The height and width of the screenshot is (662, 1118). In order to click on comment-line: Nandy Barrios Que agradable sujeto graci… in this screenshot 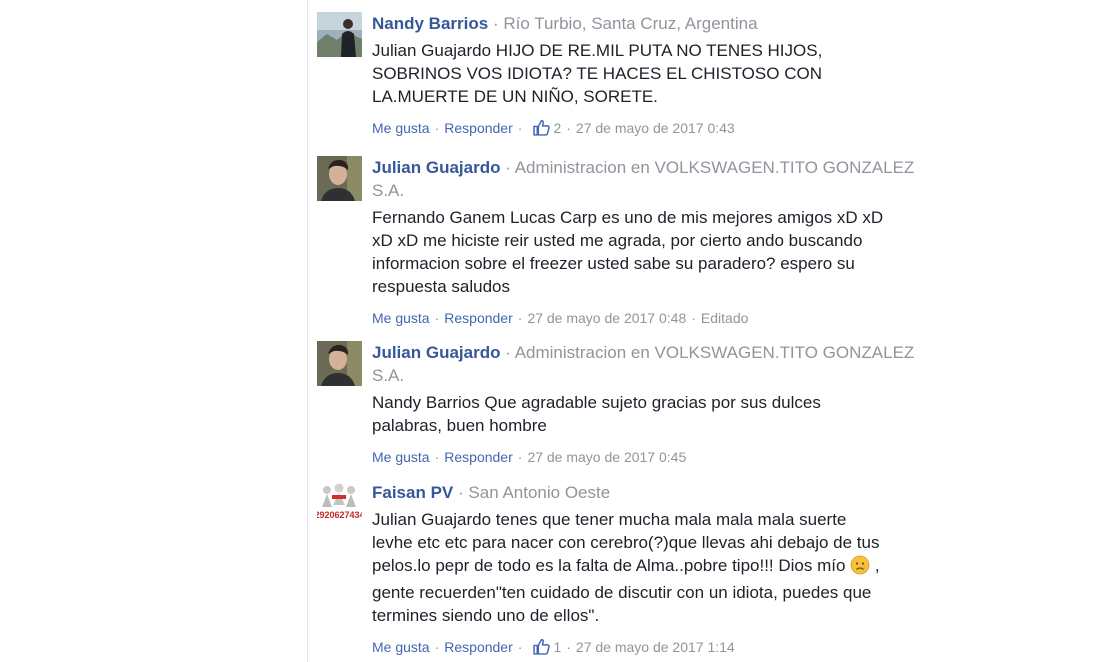, I will do `click(596, 402)`.